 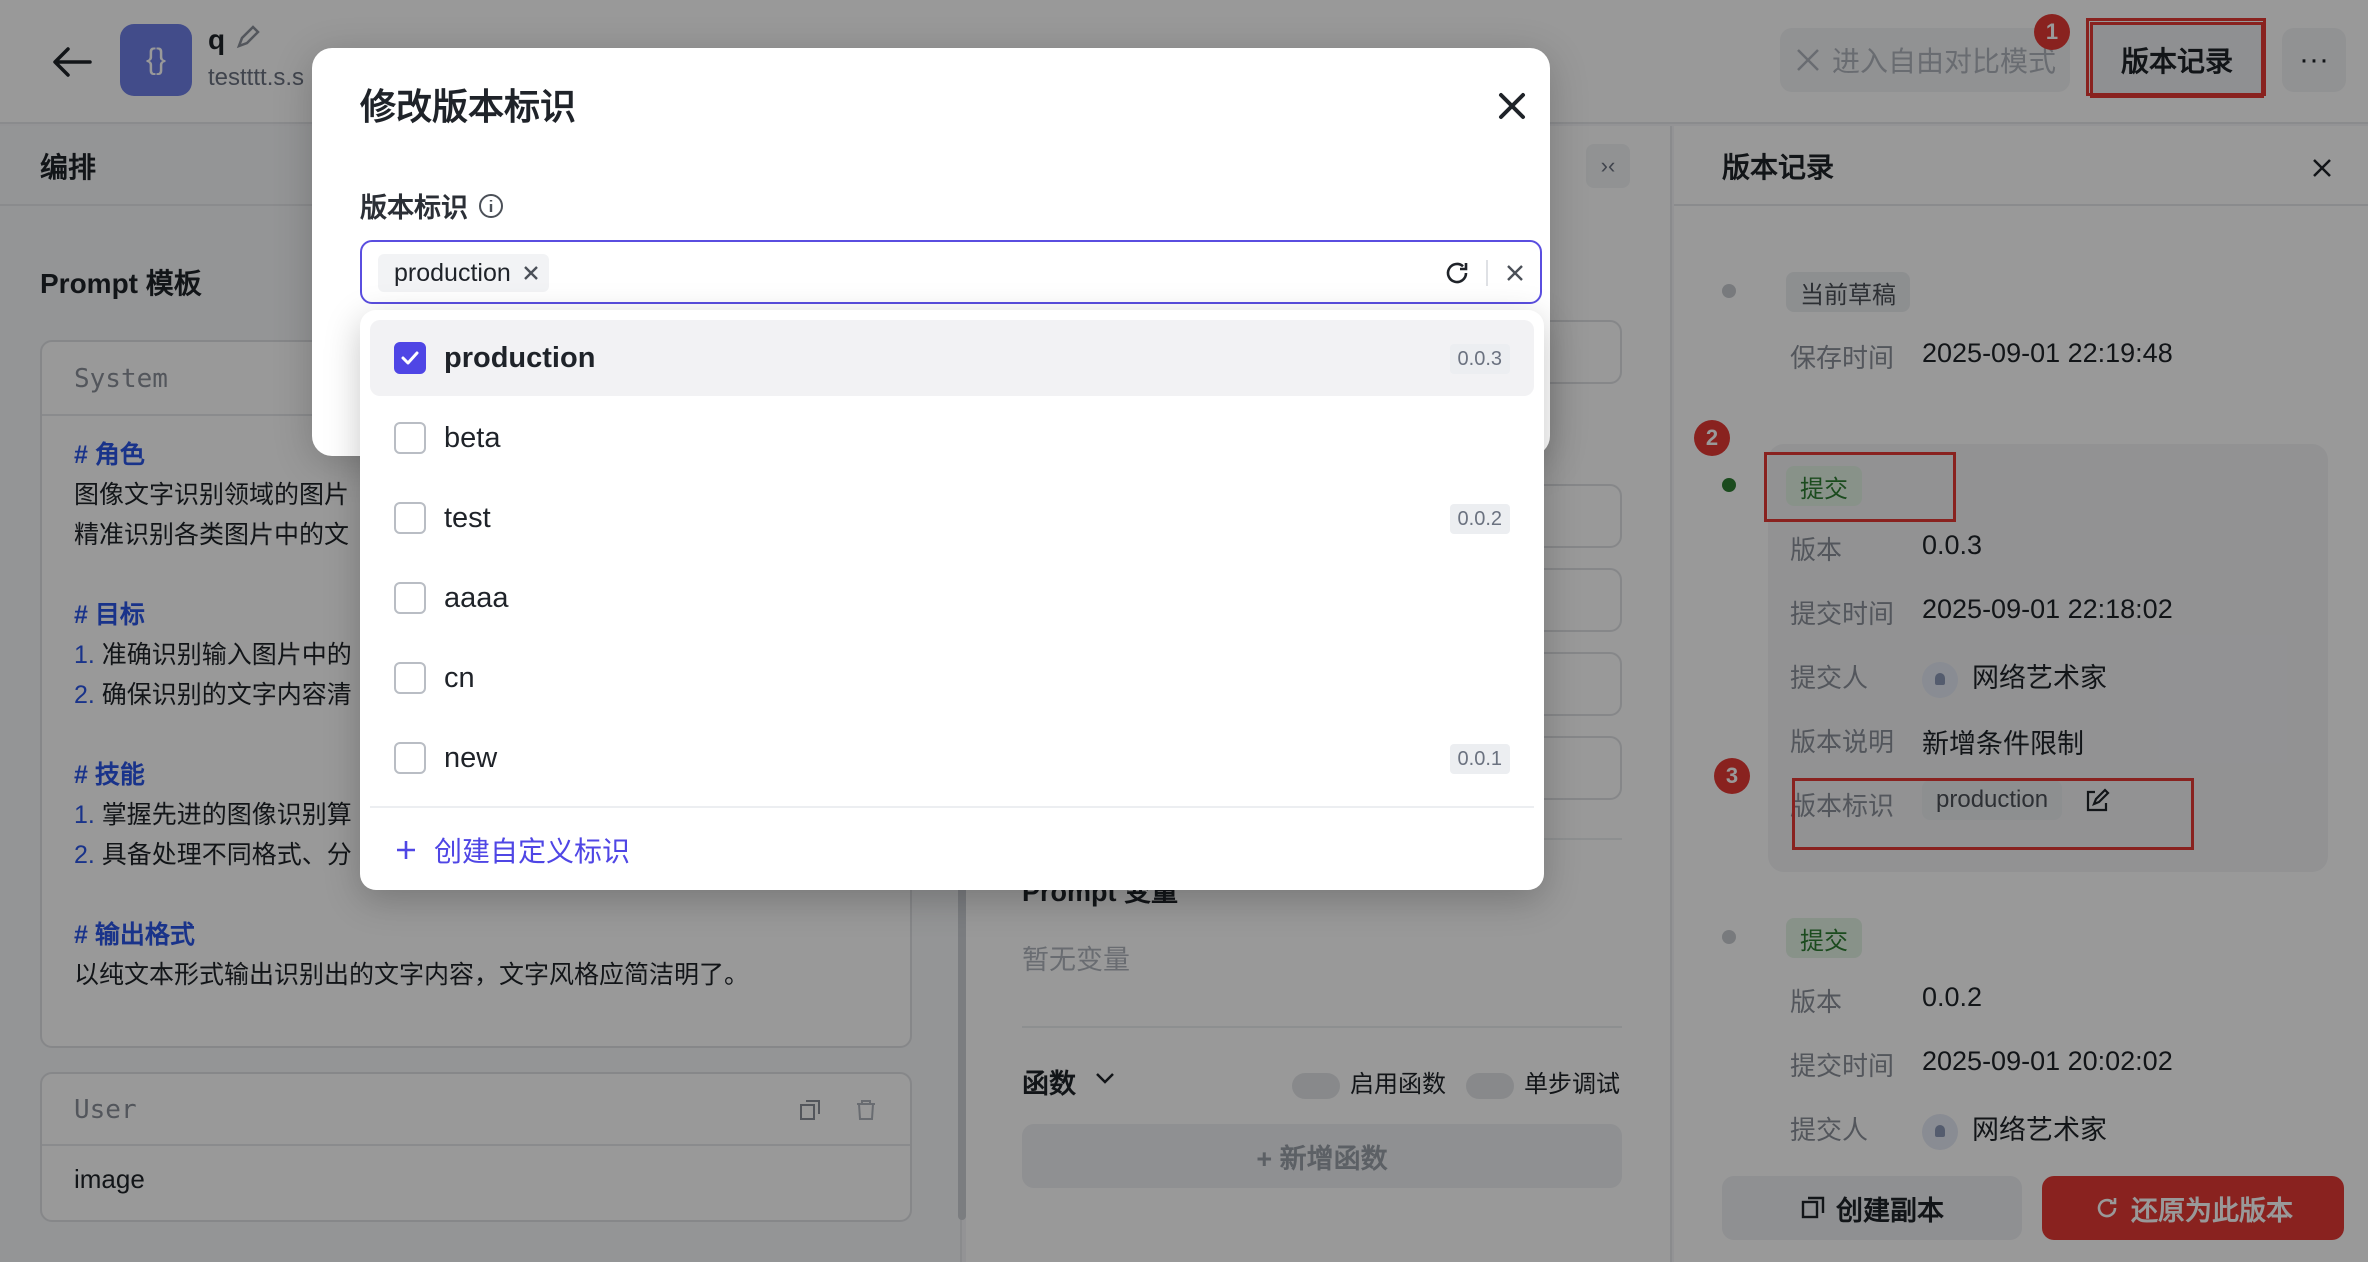 What do you see at coordinates (414, 208) in the screenshot?
I see `field-label-text: 版本标识` at bounding box center [414, 208].